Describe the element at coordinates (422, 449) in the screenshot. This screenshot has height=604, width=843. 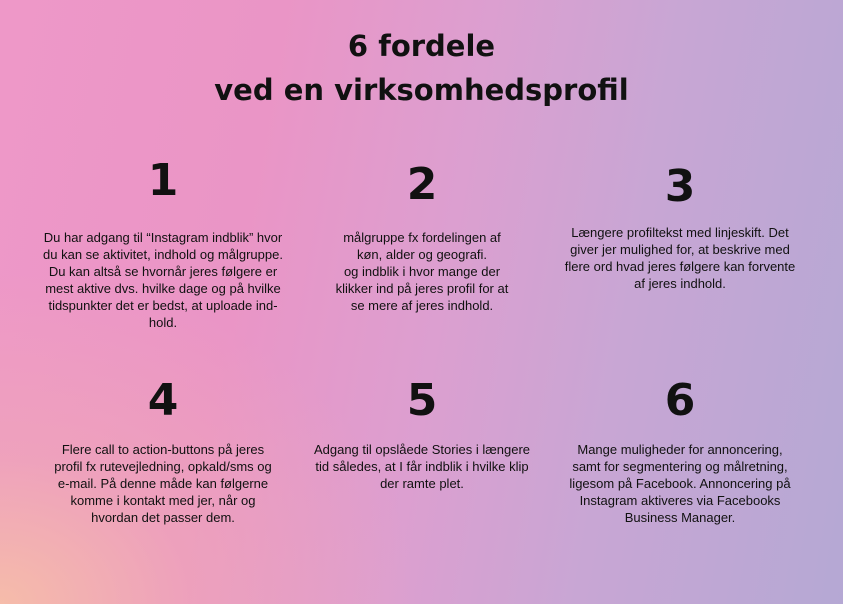
I see `description-line: Adgang til opslåede Stories i længere` at that location.